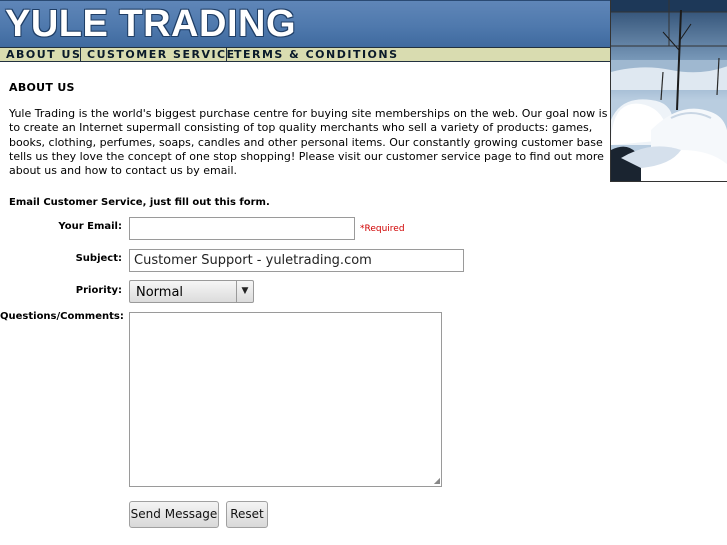 Image resolution: width=727 pixels, height=545 pixels. I want to click on about-heading: ABOUT US, so click(42, 87).